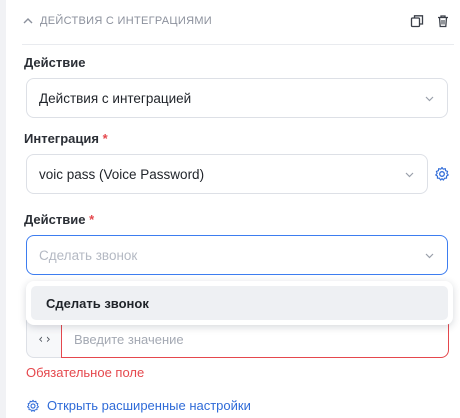 This screenshot has width=460, height=418. I want to click on header-actions, so click(430, 21).